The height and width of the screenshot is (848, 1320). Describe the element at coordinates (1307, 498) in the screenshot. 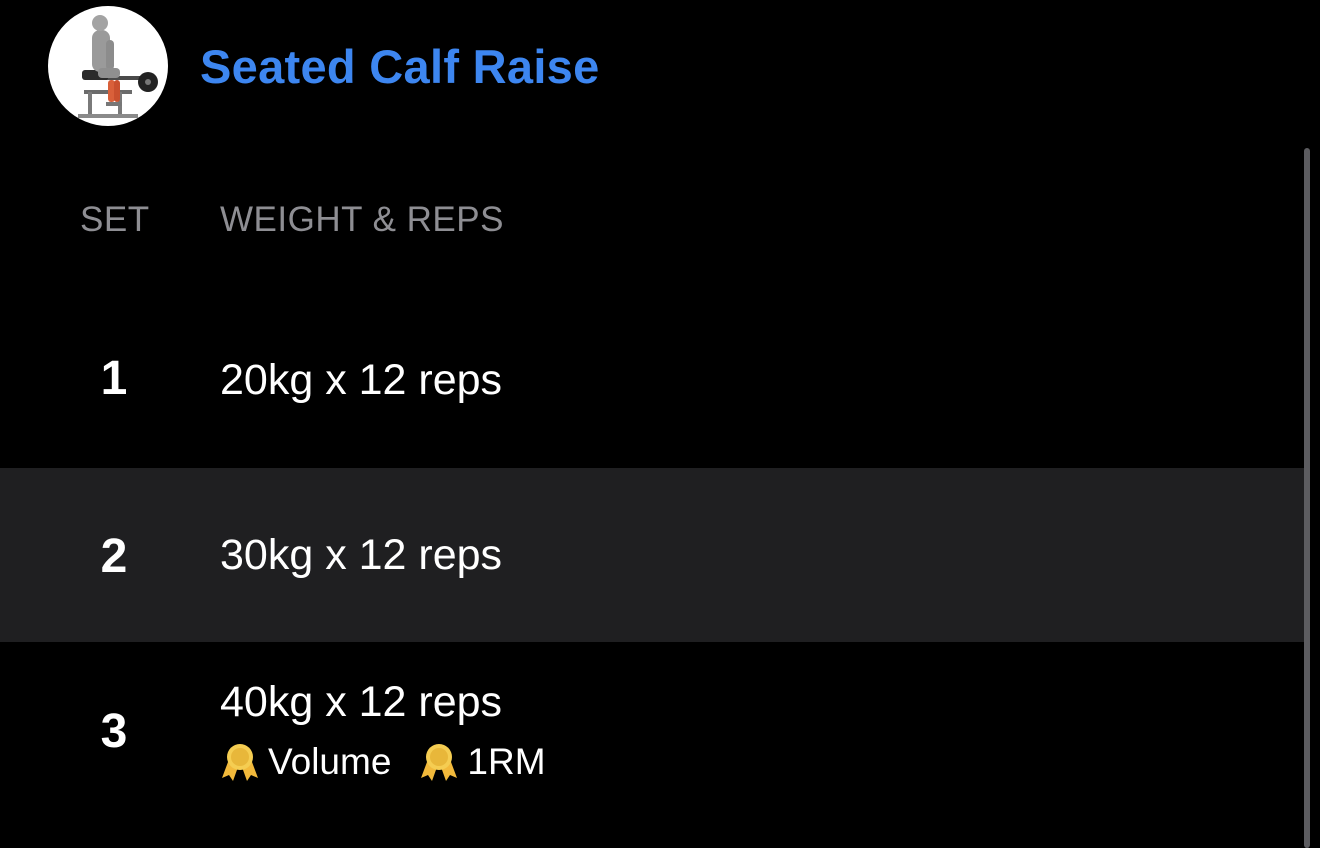

I see `scrollbar` at that location.